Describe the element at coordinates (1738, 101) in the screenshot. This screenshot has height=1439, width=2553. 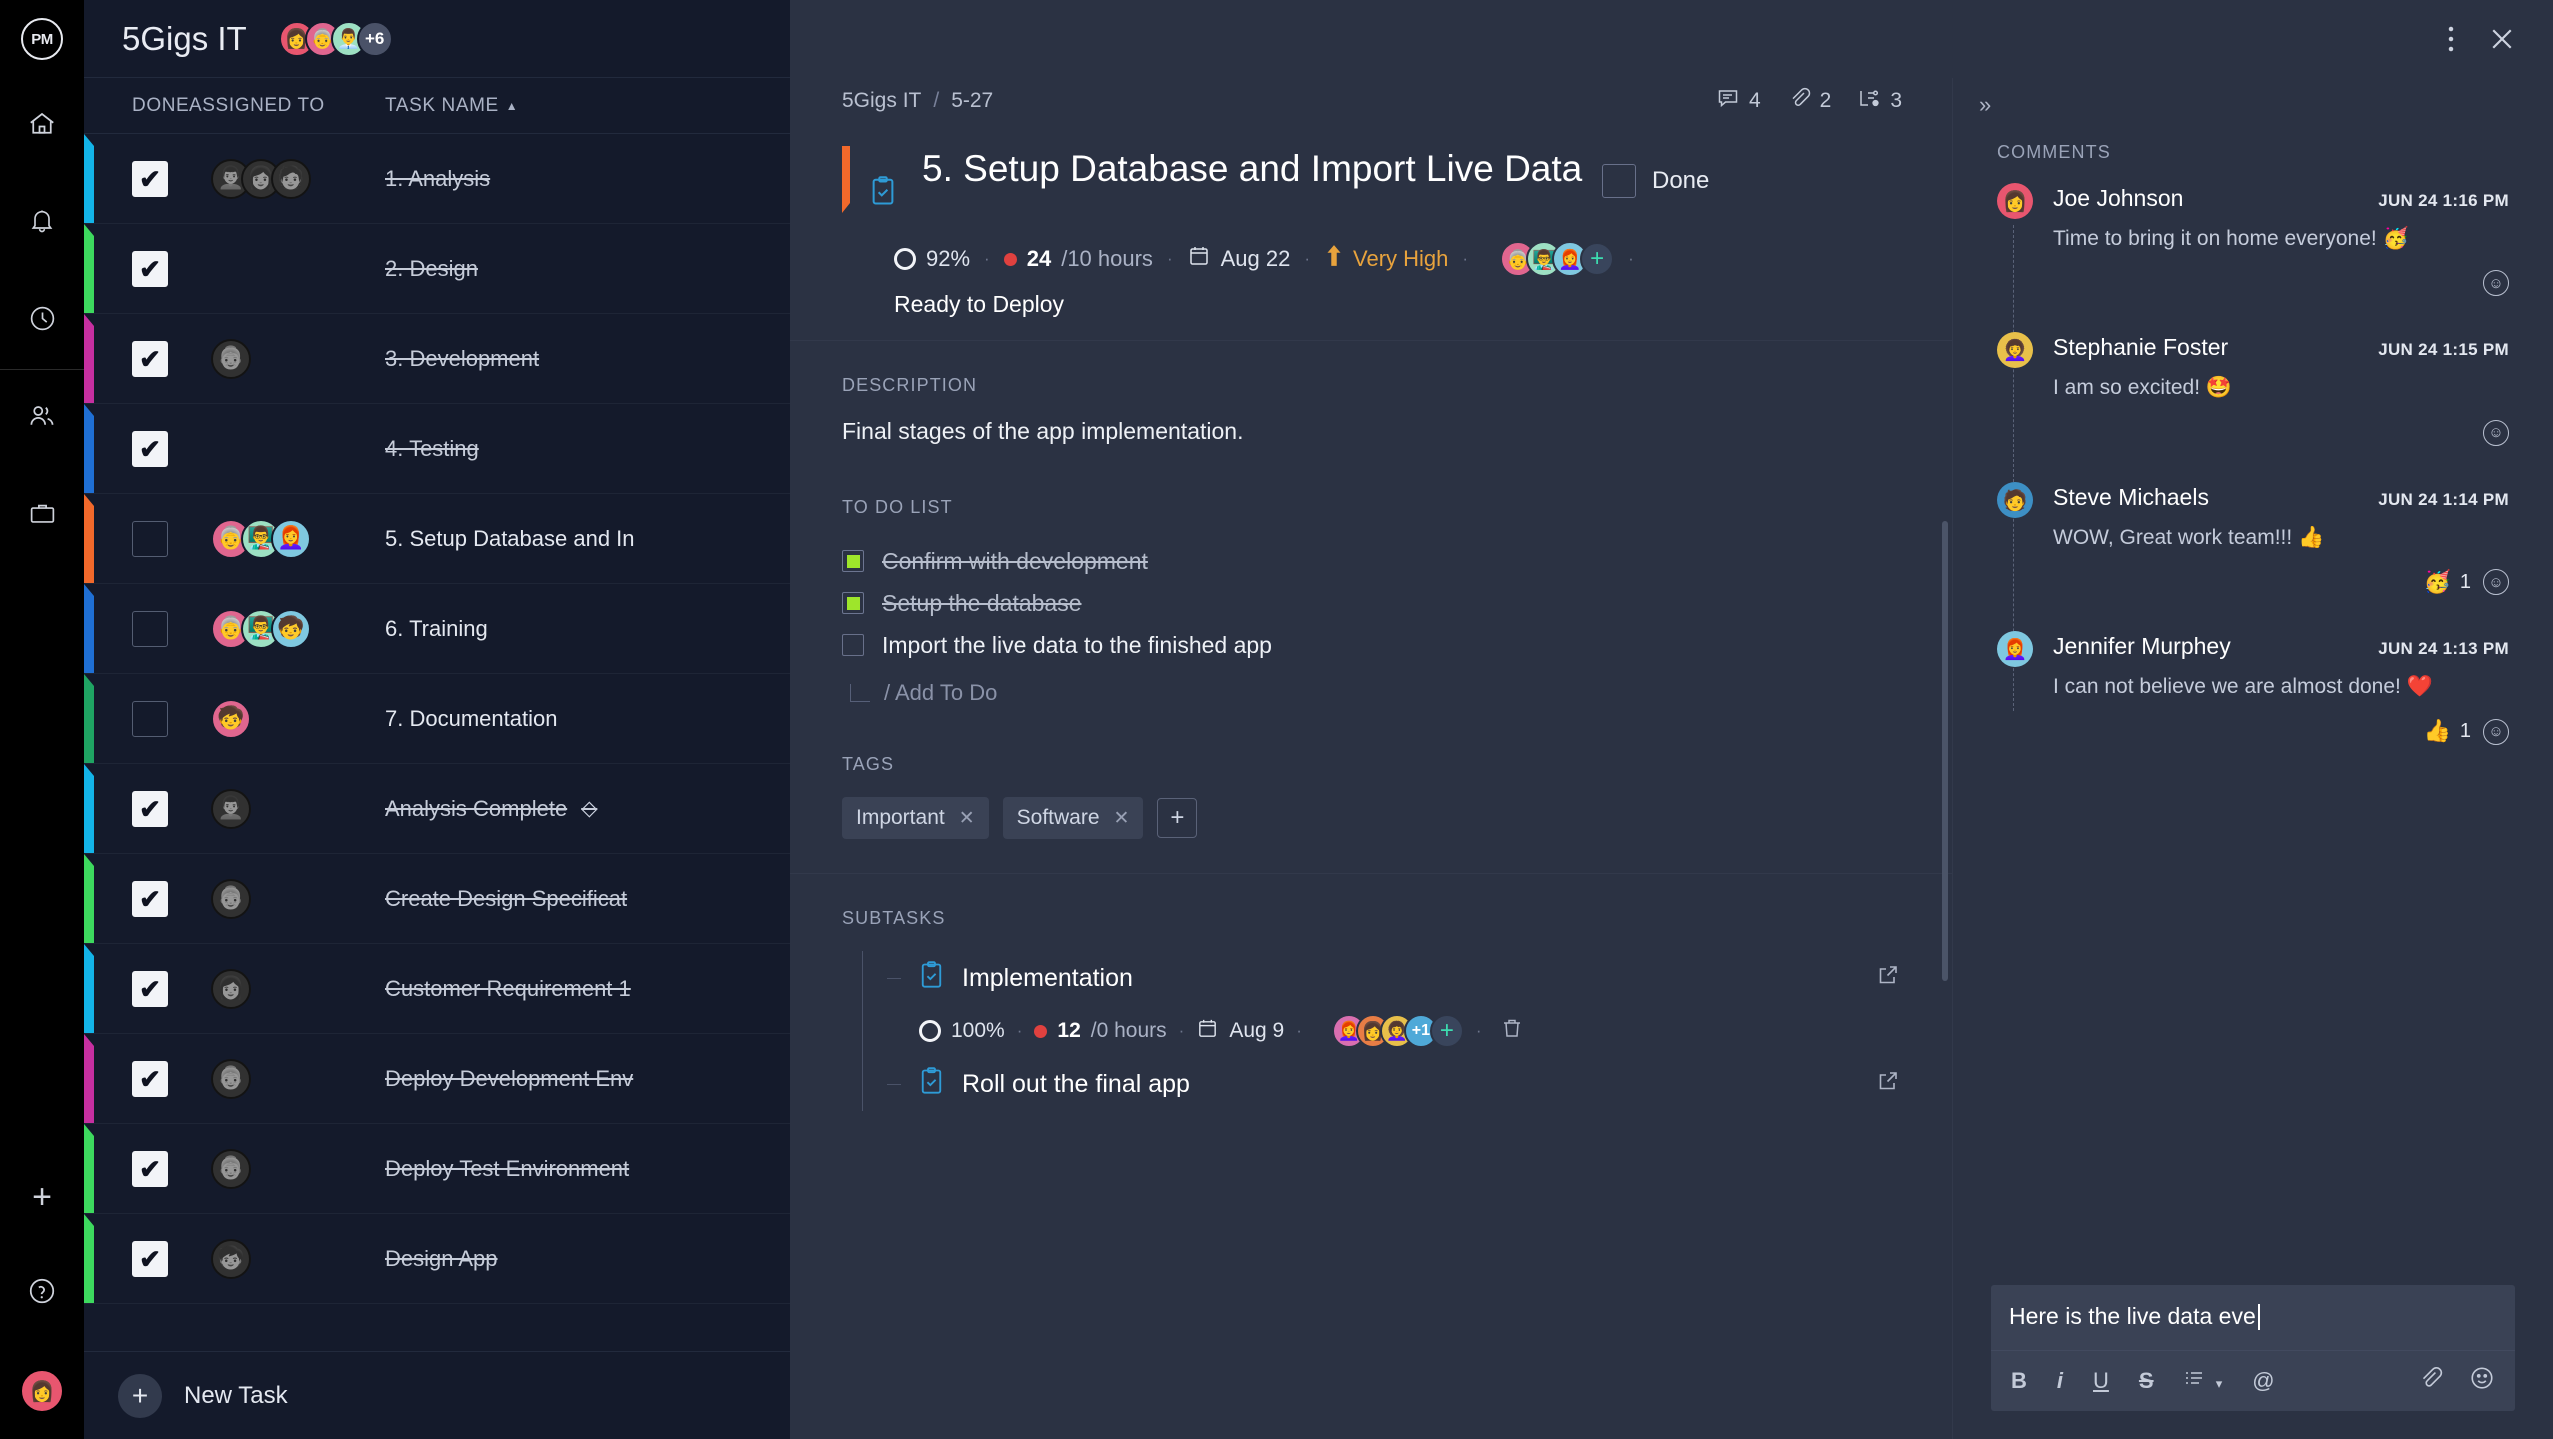
I see `comment-count: 4` at that location.